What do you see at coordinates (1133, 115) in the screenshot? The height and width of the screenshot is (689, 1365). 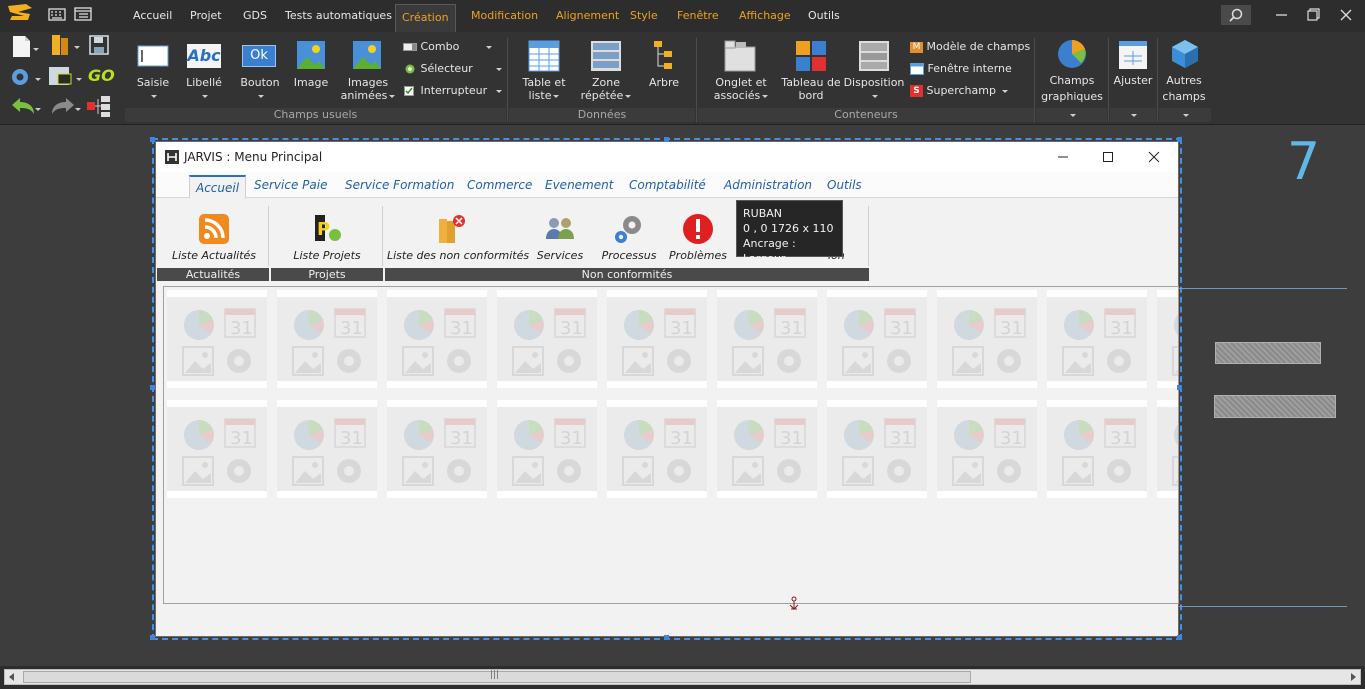 I see `group-ajuster-dropdown` at bounding box center [1133, 115].